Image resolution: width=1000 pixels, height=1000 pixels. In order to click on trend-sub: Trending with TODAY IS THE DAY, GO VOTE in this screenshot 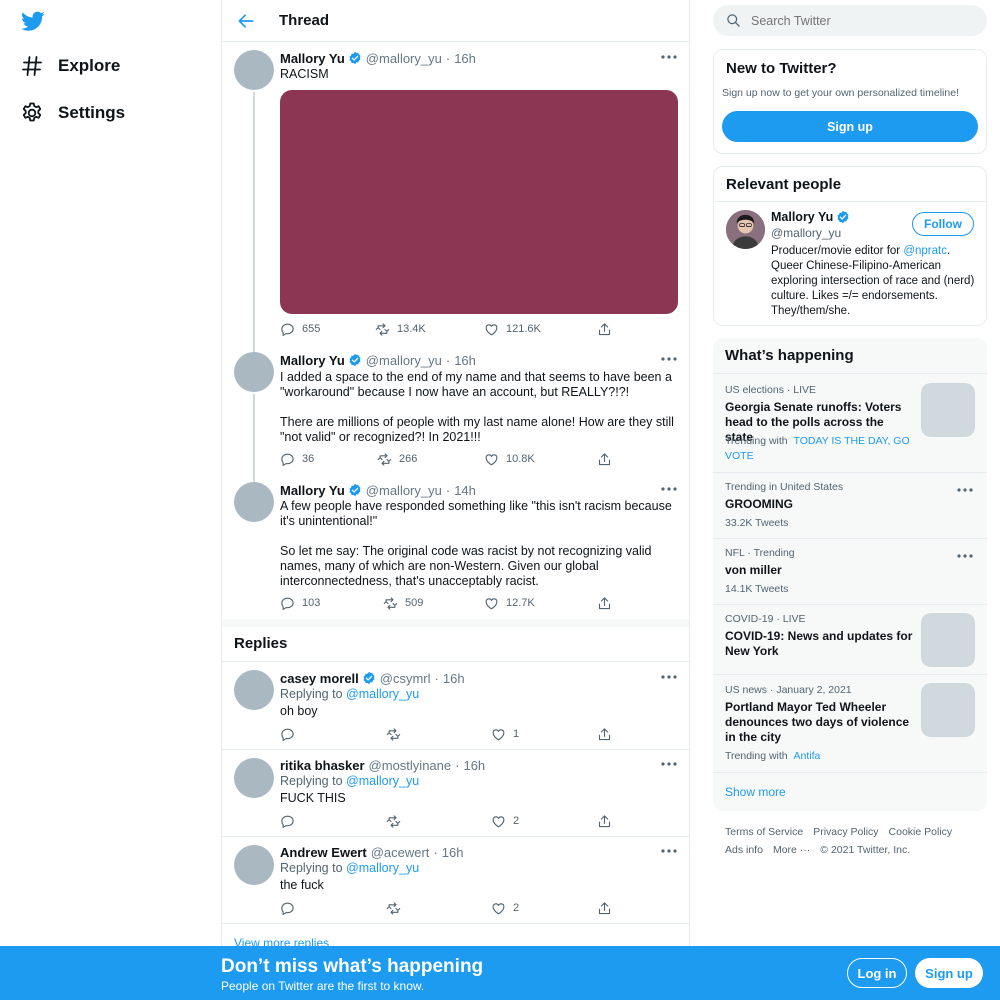, I will do `click(820, 449)`.